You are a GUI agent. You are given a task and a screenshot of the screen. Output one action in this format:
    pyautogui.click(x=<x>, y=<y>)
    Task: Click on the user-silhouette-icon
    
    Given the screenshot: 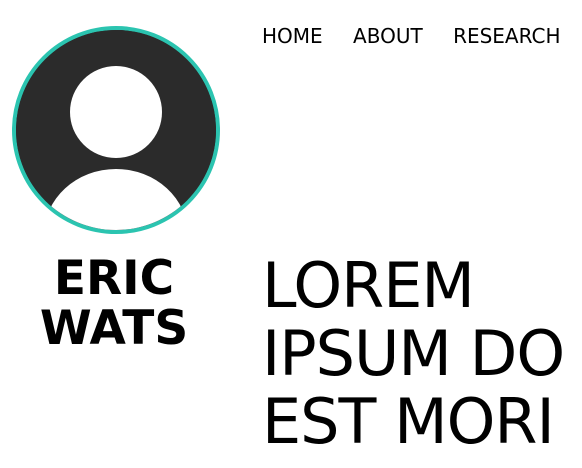 What is the action you would take?
    pyautogui.click(x=116, y=130)
    